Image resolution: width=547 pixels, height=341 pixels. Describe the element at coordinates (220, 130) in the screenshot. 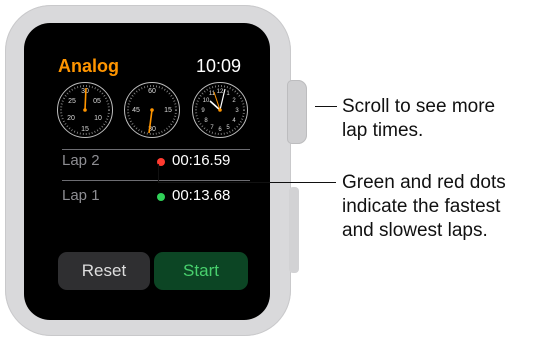

I see `dial-label: 6` at that location.